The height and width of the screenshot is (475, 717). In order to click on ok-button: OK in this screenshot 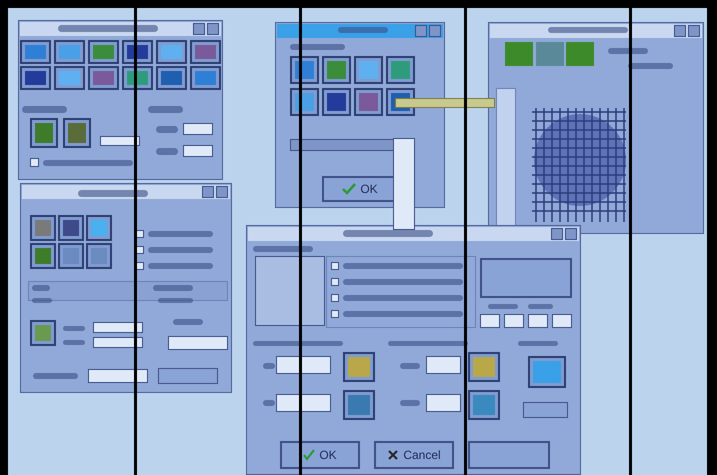, I will do `click(320, 455)`.